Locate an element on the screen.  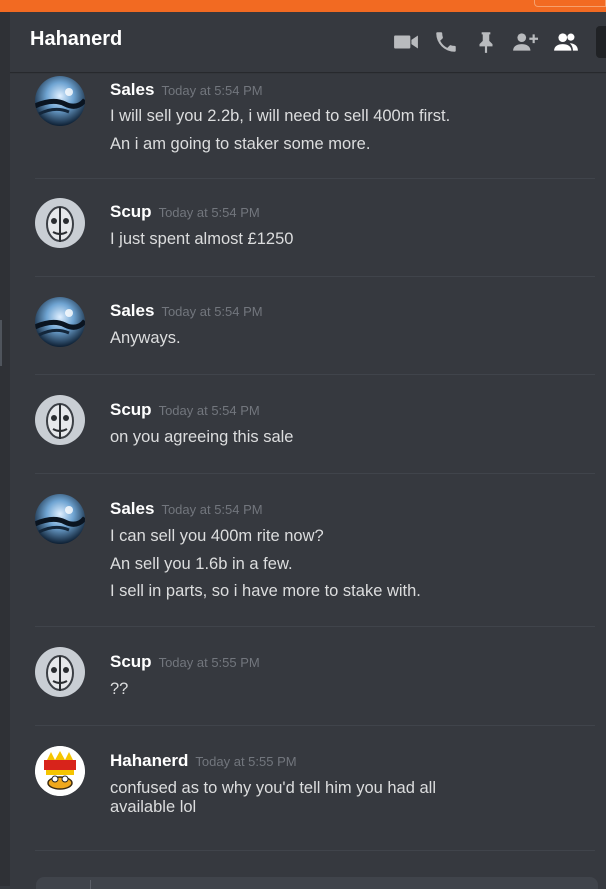
message-text: I just spent almost £1250 is located at coordinates (202, 239).